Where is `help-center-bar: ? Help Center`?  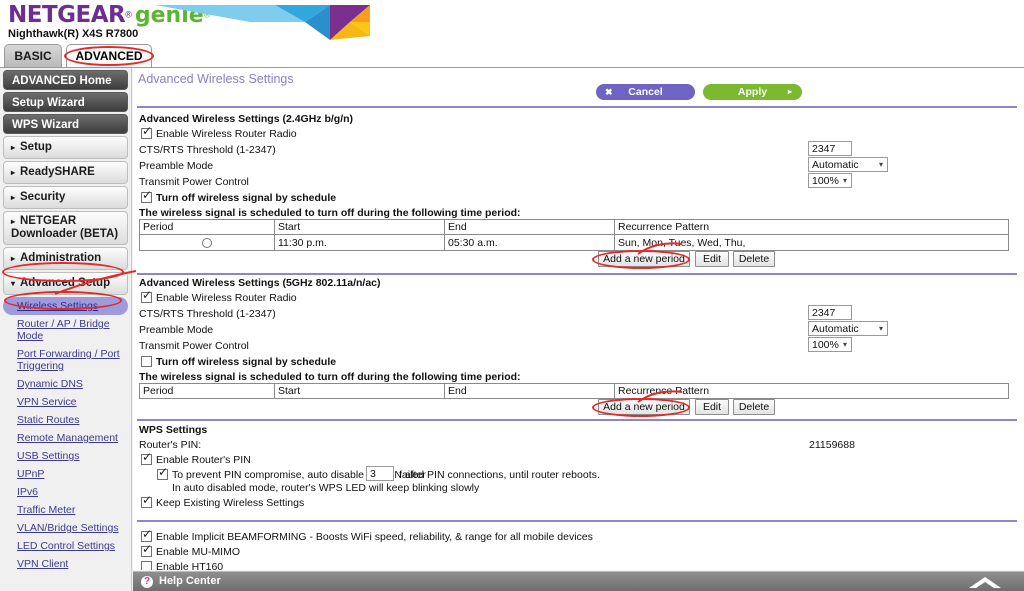
help-center-bar: ? Help Center is located at coordinates (578, 581).